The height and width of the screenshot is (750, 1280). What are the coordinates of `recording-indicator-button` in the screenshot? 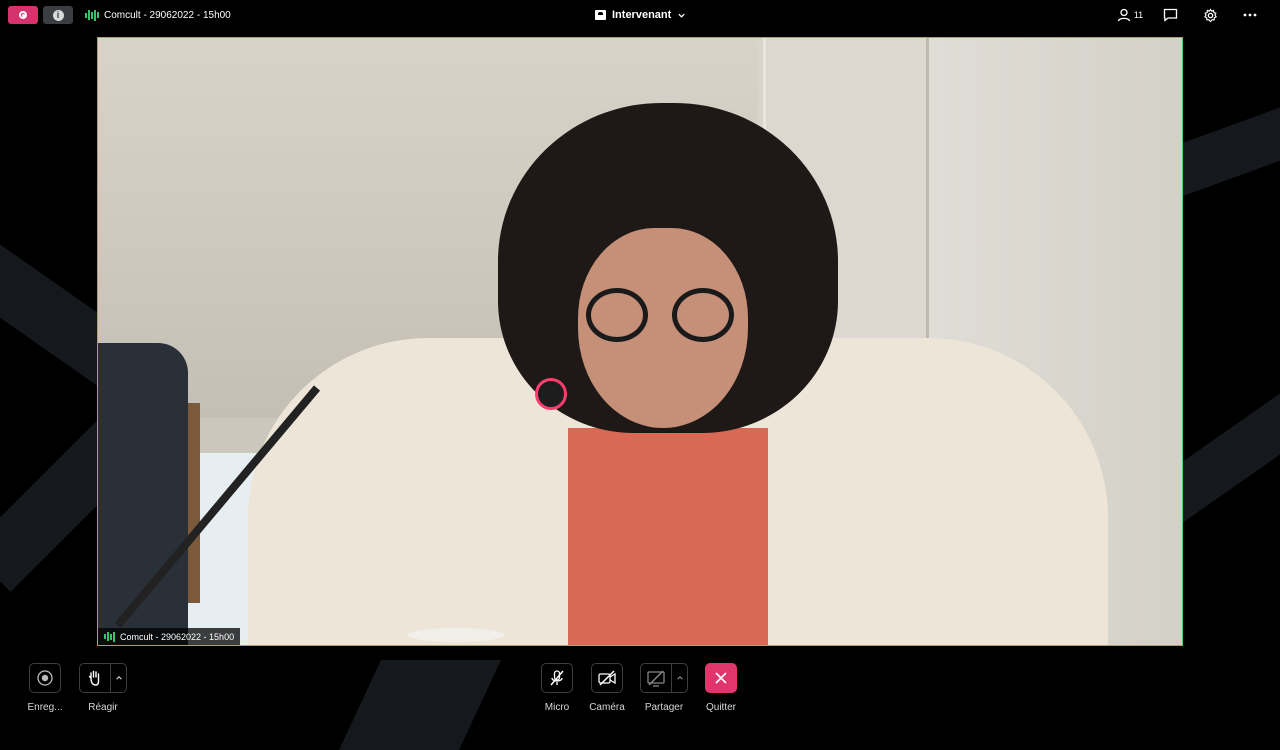 It's located at (23, 15).